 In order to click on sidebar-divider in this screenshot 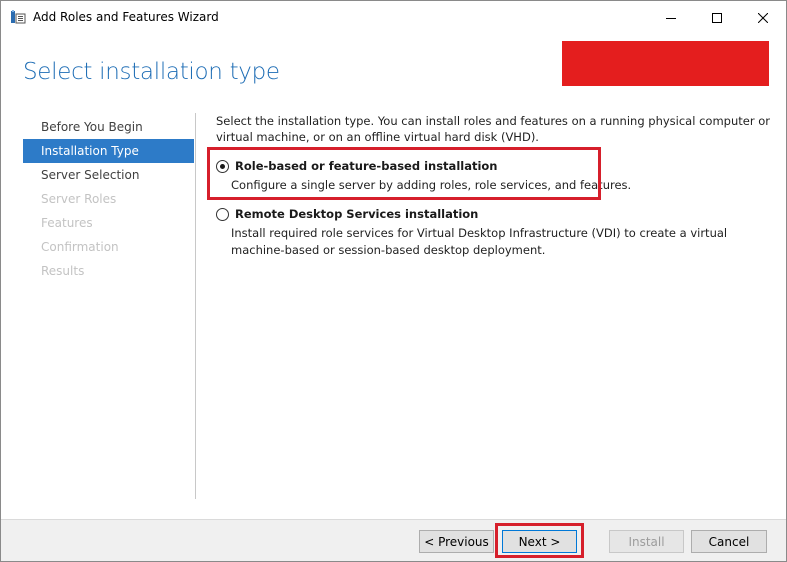, I will do `click(195, 306)`.